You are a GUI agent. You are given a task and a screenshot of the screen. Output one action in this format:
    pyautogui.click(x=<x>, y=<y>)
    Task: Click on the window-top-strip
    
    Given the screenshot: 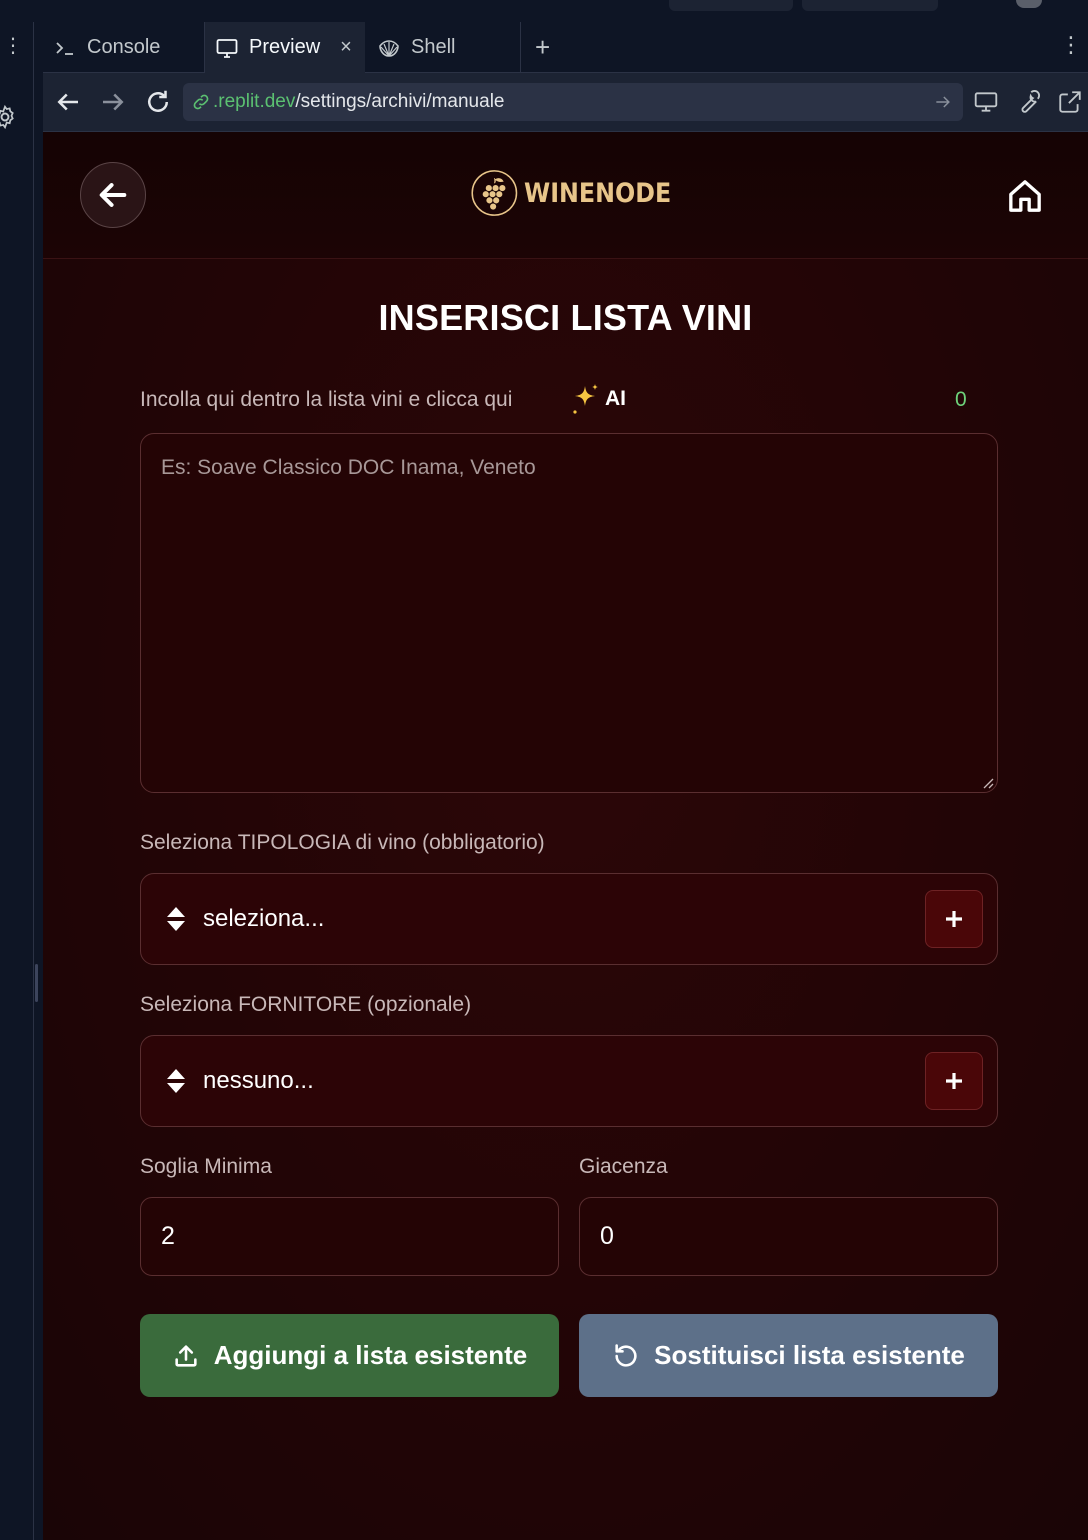 What is the action you would take?
    pyautogui.click(x=544, y=11)
    